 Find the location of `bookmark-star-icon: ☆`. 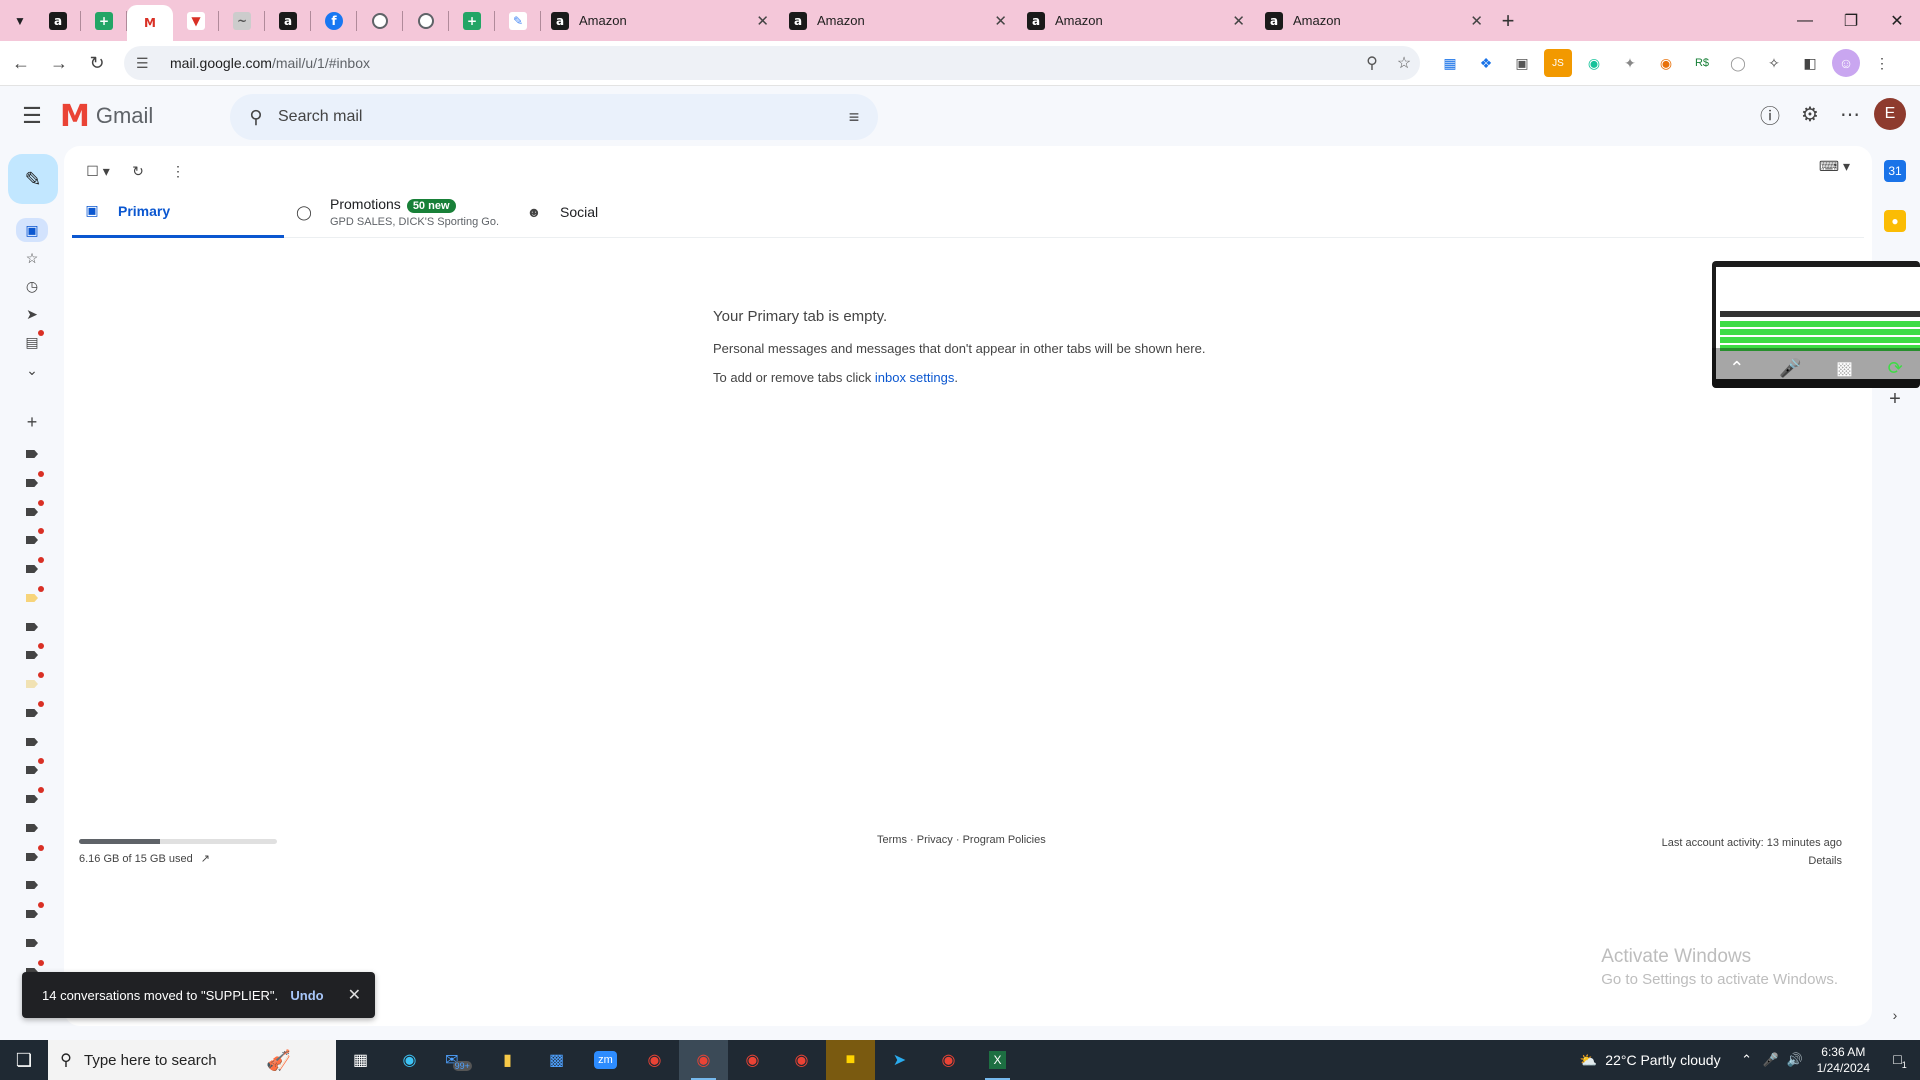

bookmark-star-icon: ☆ is located at coordinates (1404, 63).